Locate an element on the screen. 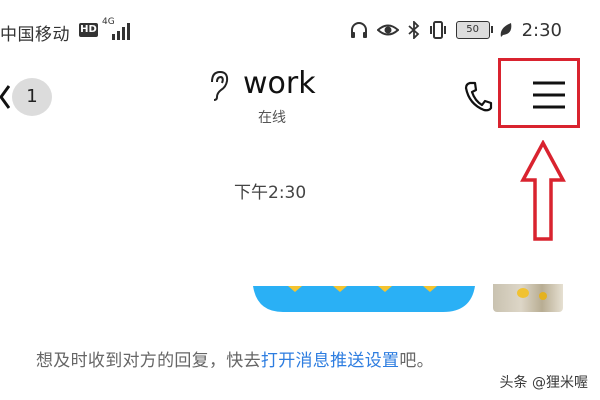 This screenshot has width=600, height=400. phone-icon is located at coordinates (478, 96).